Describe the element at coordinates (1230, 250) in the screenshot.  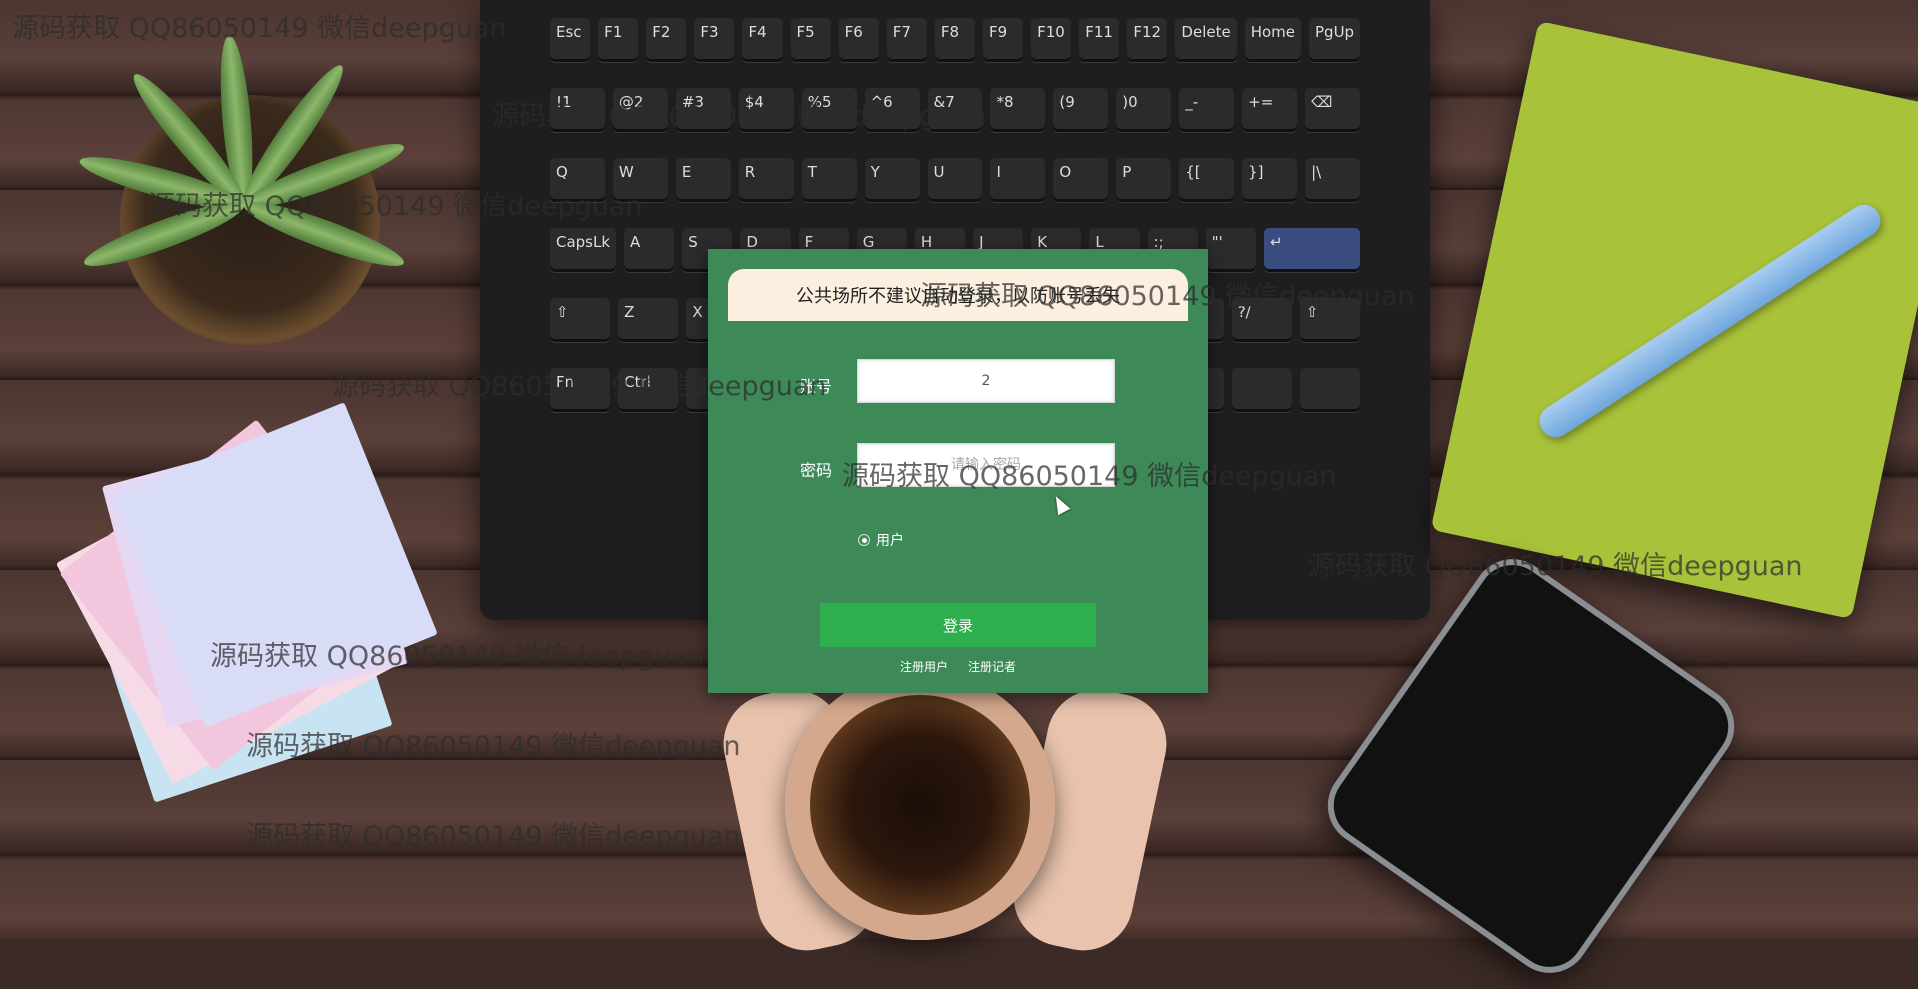
I see `keyboard-key: "'` at that location.